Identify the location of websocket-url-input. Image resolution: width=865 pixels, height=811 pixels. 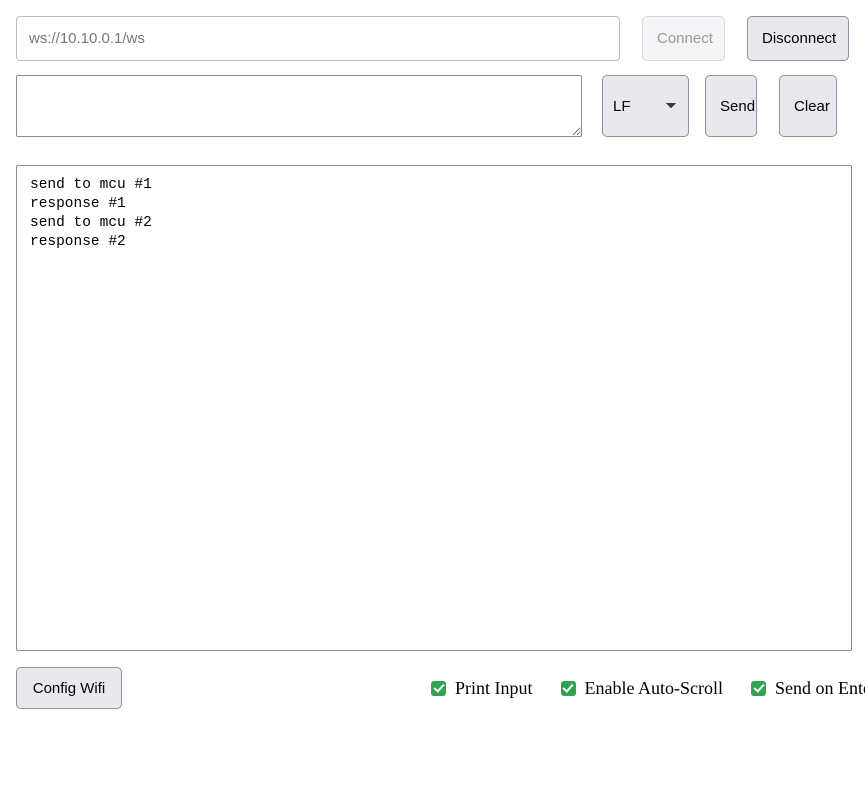
(318, 38).